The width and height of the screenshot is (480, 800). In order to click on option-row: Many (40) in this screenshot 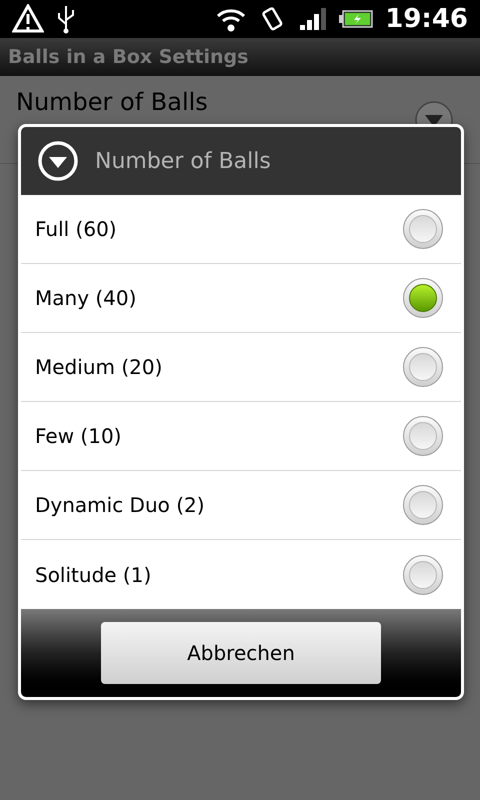, I will do `click(241, 298)`.